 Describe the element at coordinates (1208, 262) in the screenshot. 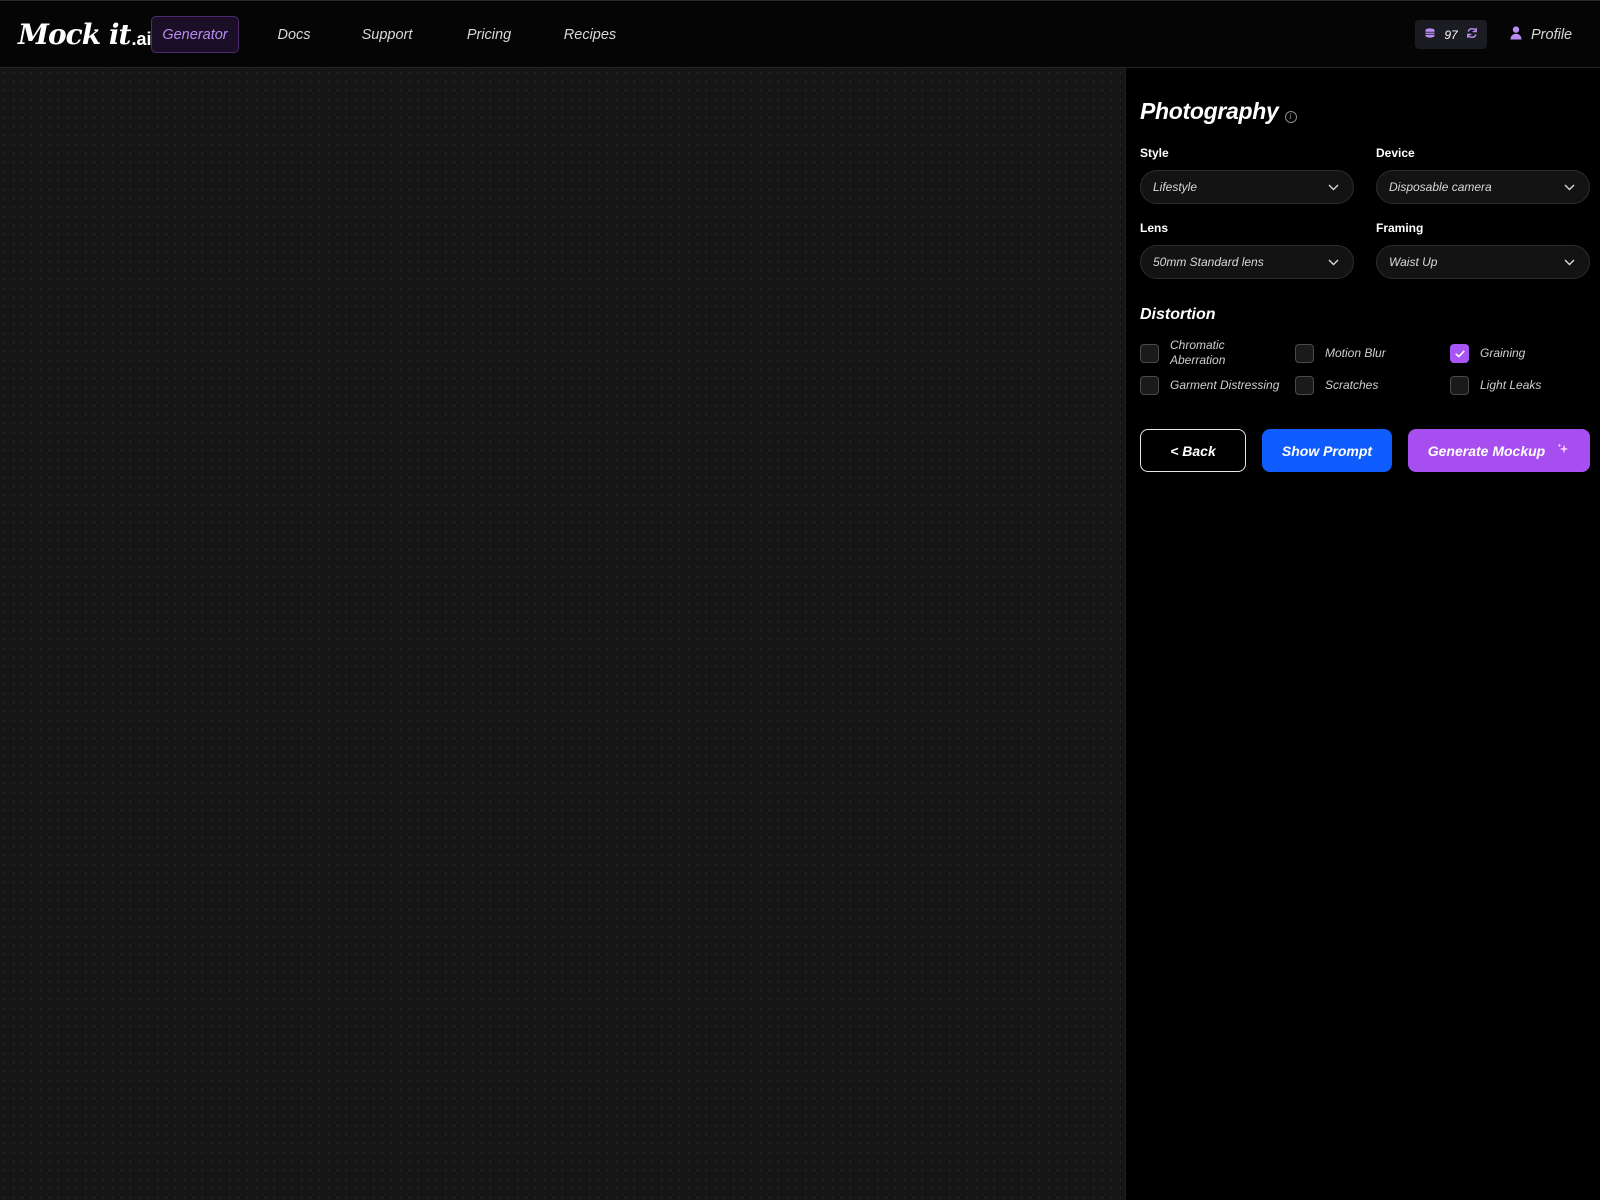

I see `lens-value: 50mm Standard lens` at that location.